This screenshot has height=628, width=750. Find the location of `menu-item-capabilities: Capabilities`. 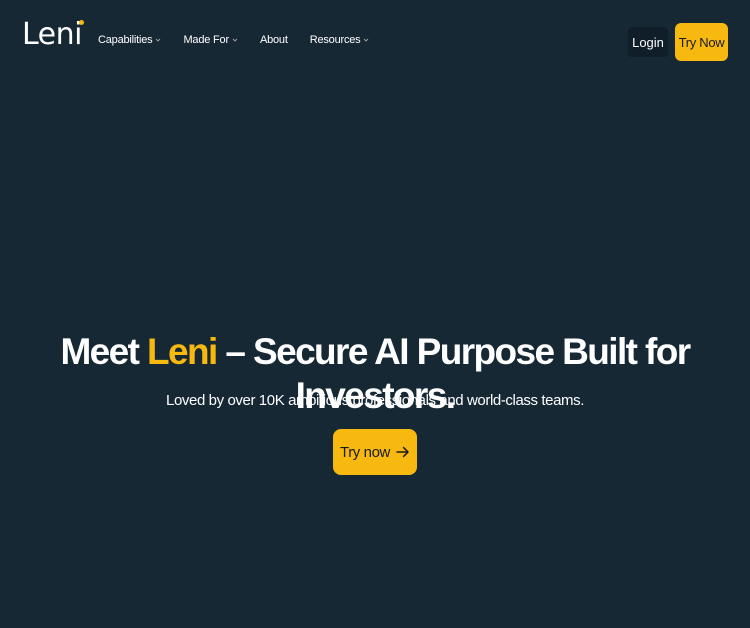

menu-item-capabilities: Capabilities is located at coordinates (129, 40).